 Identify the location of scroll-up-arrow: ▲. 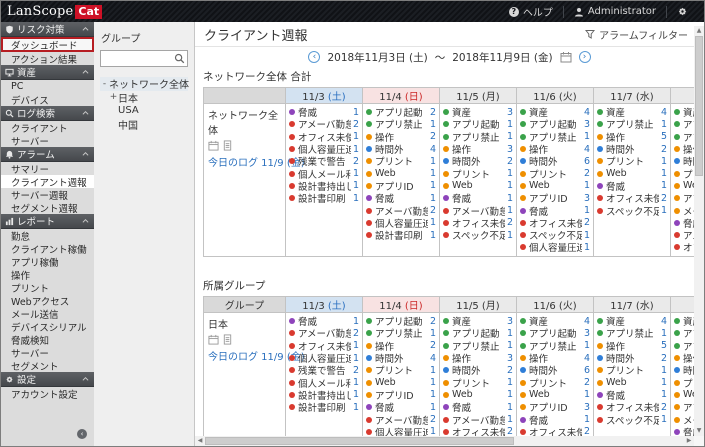
(699, 31).